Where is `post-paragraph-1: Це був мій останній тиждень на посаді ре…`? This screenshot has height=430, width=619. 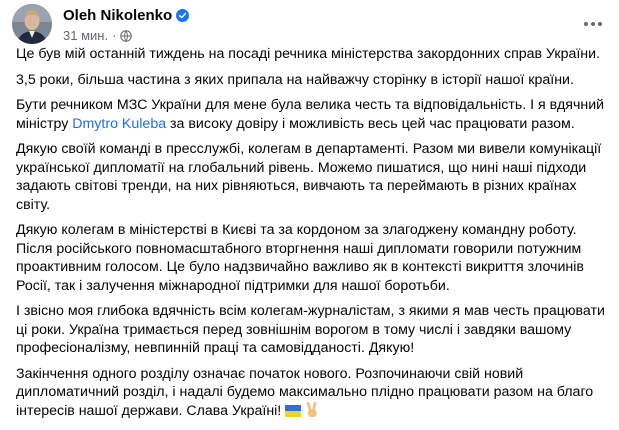 post-paragraph-1: Це був мій останній тиждень на посаді ре… is located at coordinates (308, 54).